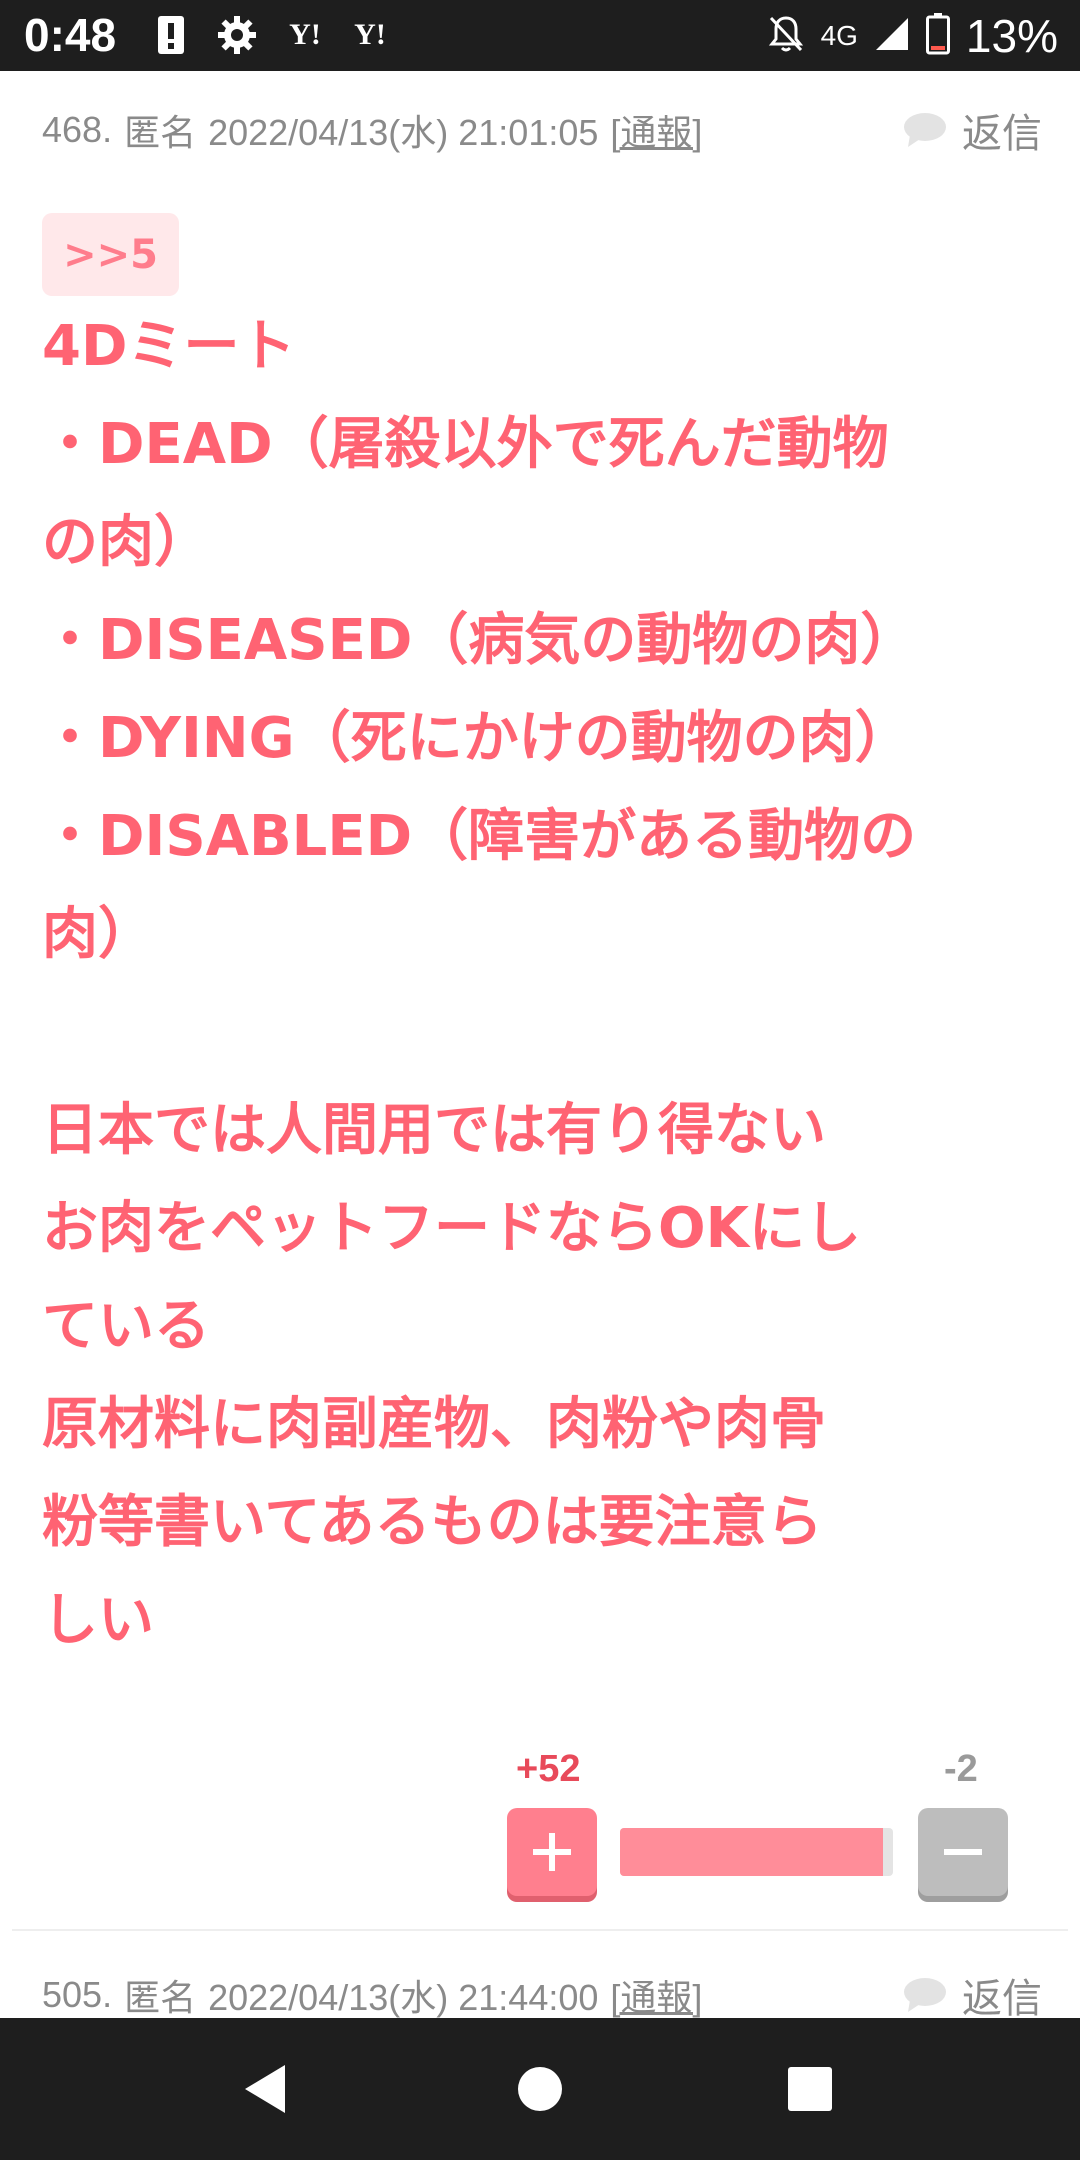 The height and width of the screenshot is (2160, 1080). Describe the element at coordinates (937, 36) in the screenshot. I see `battery-icon` at that location.